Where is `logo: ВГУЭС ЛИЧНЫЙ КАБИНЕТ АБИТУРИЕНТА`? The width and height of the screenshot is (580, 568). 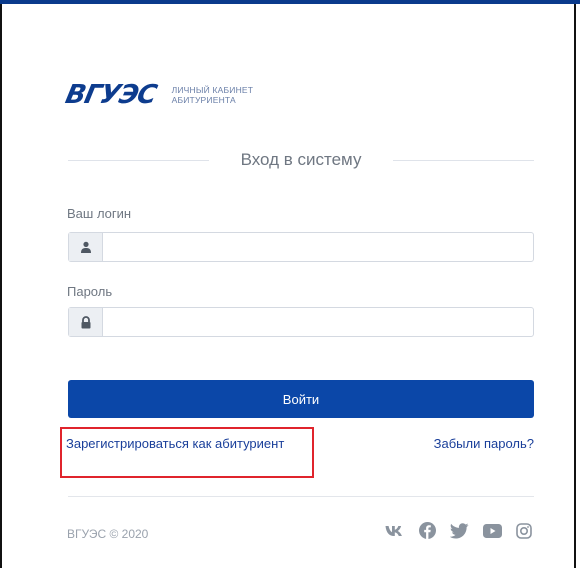 logo: ВГУЭС ЛИЧНЫЙ КАБИНЕТ АБИТУРИЕНТА is located at coordinates (158, 95).